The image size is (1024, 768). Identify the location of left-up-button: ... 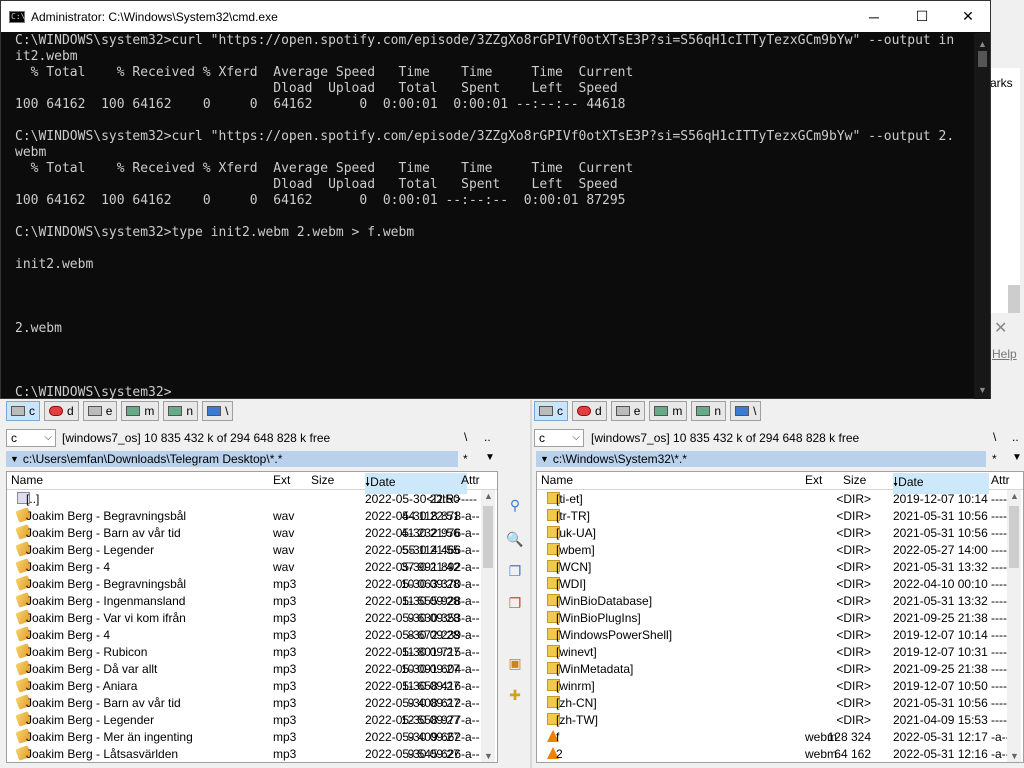
(487, 437).